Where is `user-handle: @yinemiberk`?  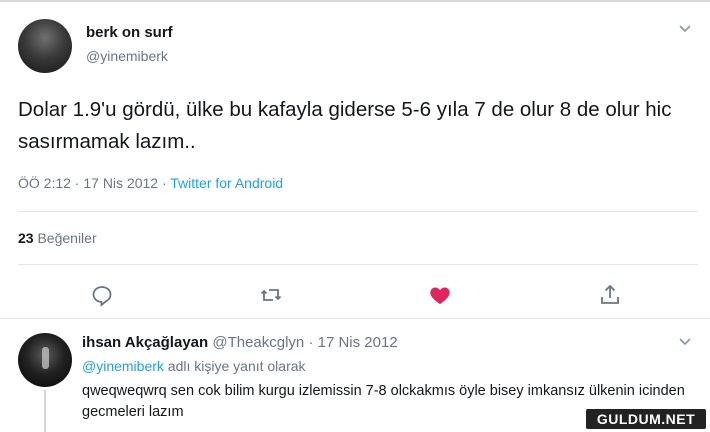 user-handle: @yinemiberk is located at coordinates (127, 56).